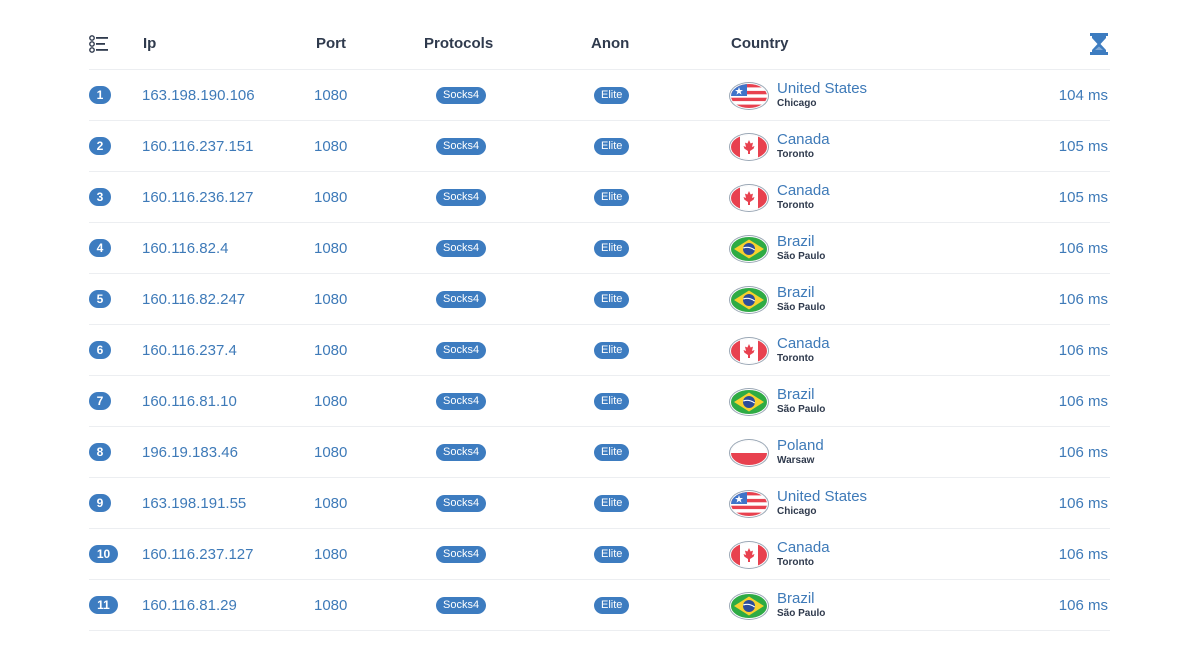  I want to click on hourglass-icon, so click(1099, 43).